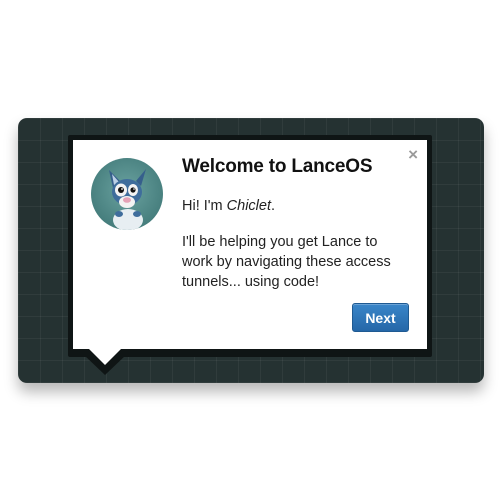 The height and width of the screenshot is (500, 500). I want to click on chiclet-avatar-icon, so click(127, 194).